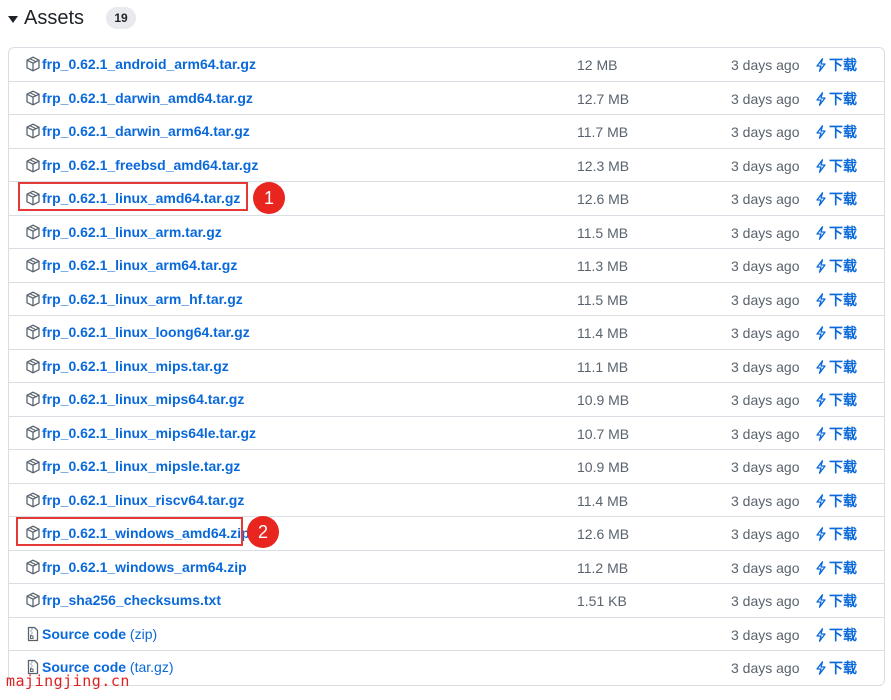 Image resolution: width=891 pixels, height=700 pixels. I want to click on asset-link: frp_sha256_checksums.txt, so click(131, 600).